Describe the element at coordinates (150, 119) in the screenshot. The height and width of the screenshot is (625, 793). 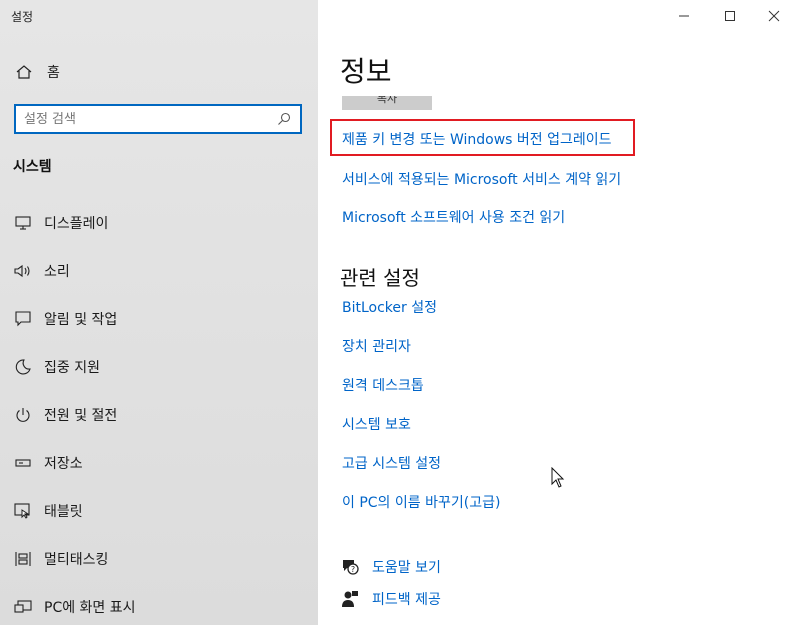
I see `search-input` at that location.